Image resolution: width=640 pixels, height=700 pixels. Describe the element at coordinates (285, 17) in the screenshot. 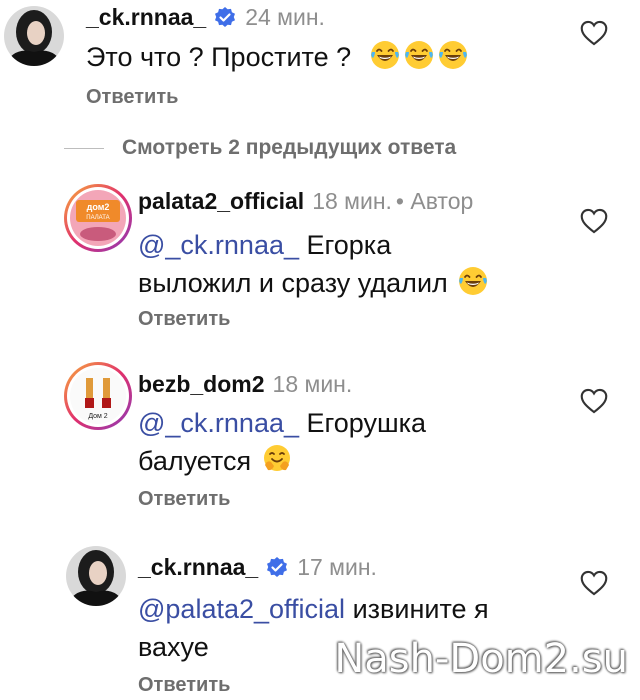

I see `timestamp: 24 мин.` at that location.